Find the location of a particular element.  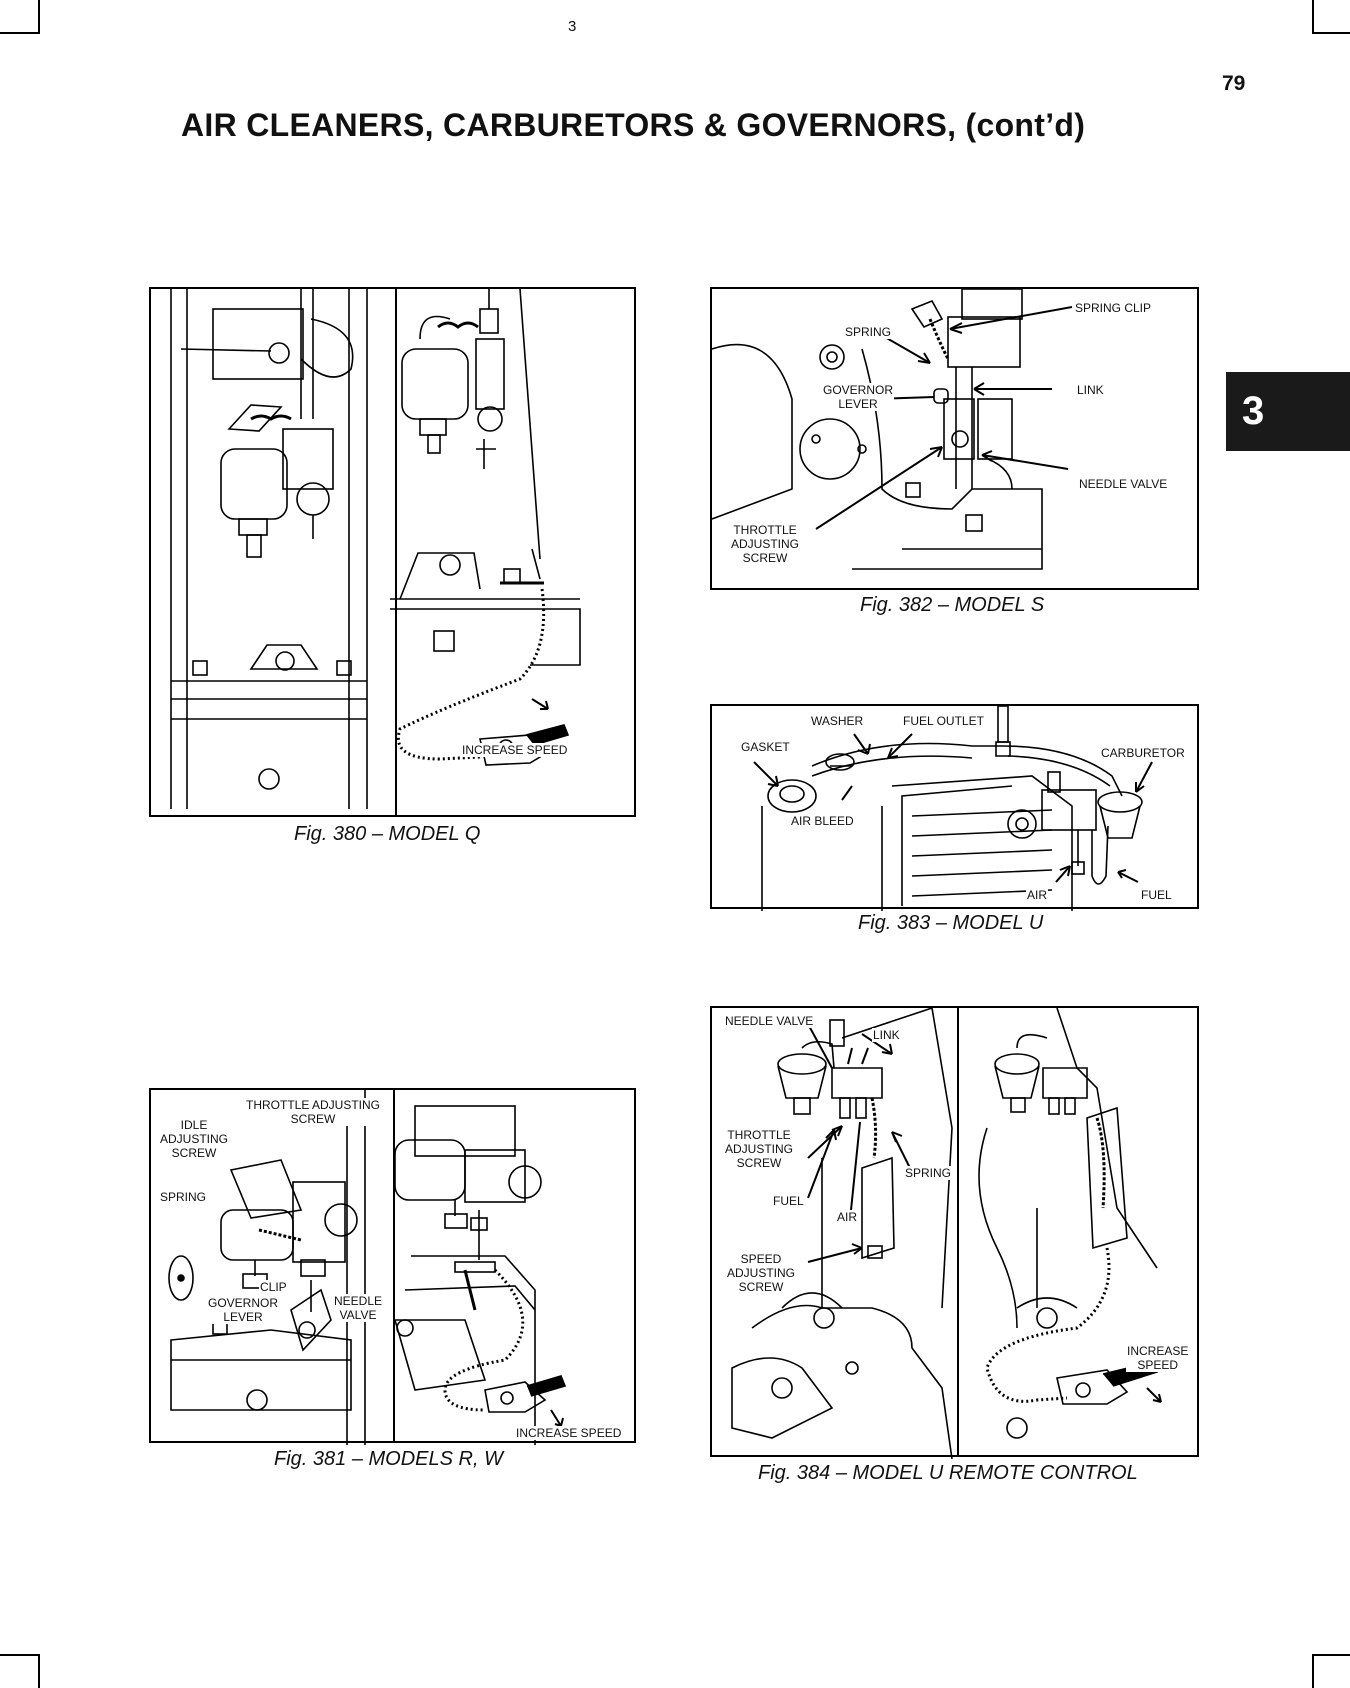

figure-380: INCREASE SPEED is located at coordinates (392, 552).